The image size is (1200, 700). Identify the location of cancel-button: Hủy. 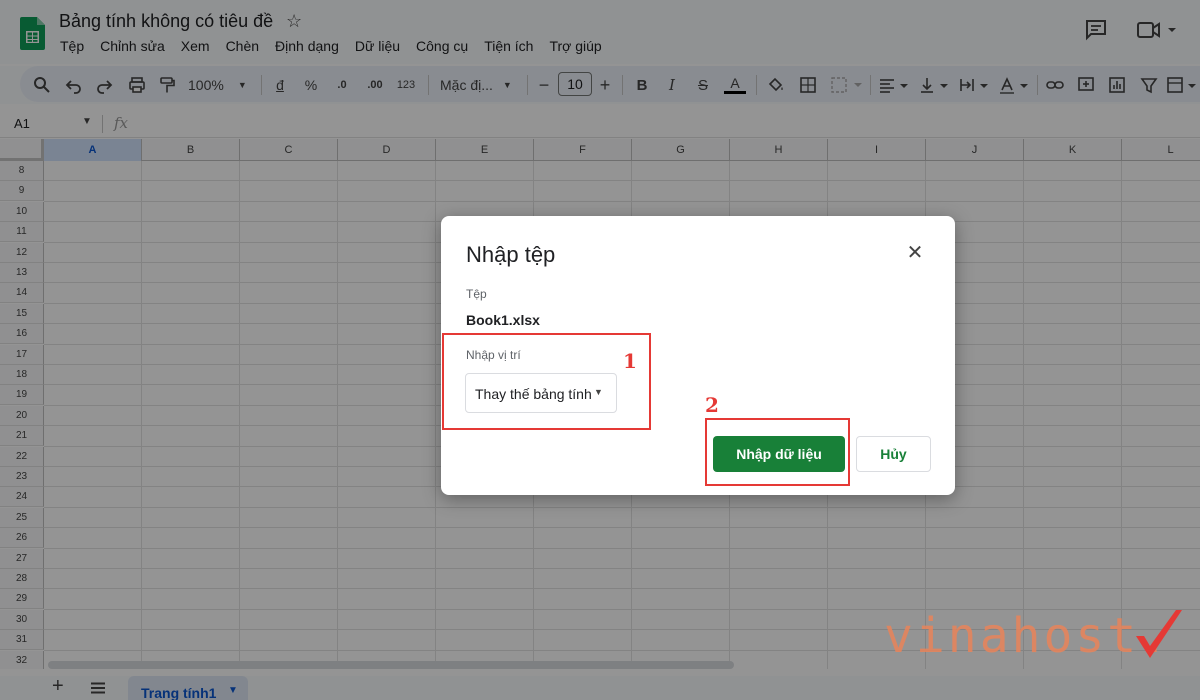
(893, 454).